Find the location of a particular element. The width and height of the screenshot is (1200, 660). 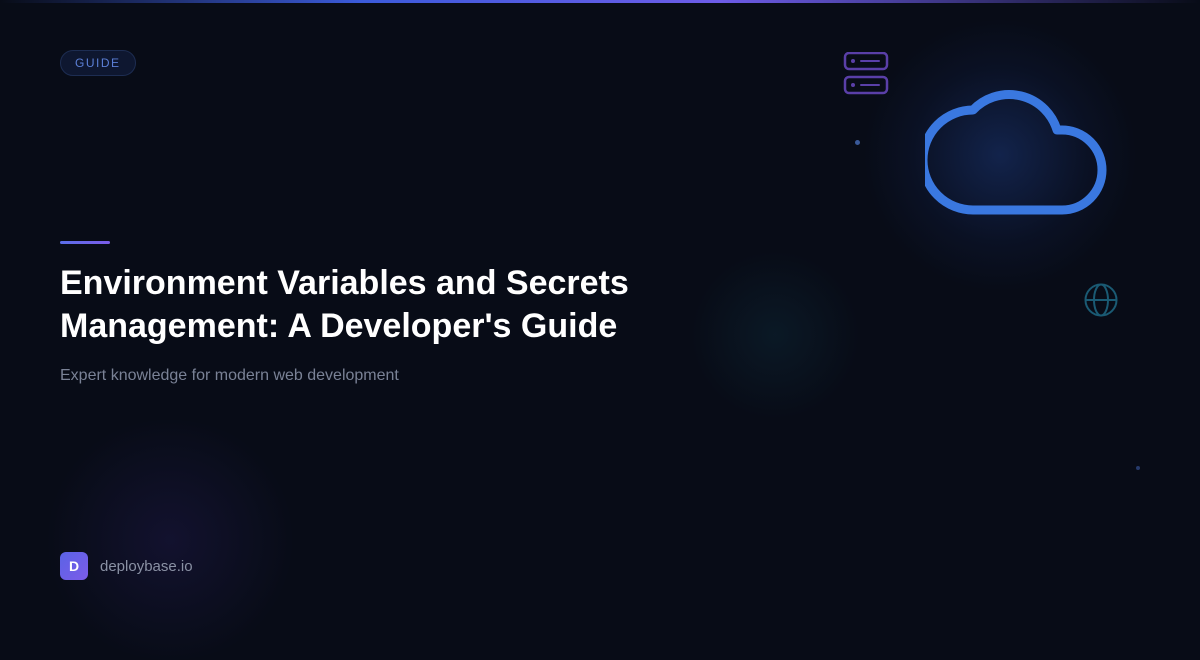

category-badge: GUIDE is located at coordinates (98, 63).